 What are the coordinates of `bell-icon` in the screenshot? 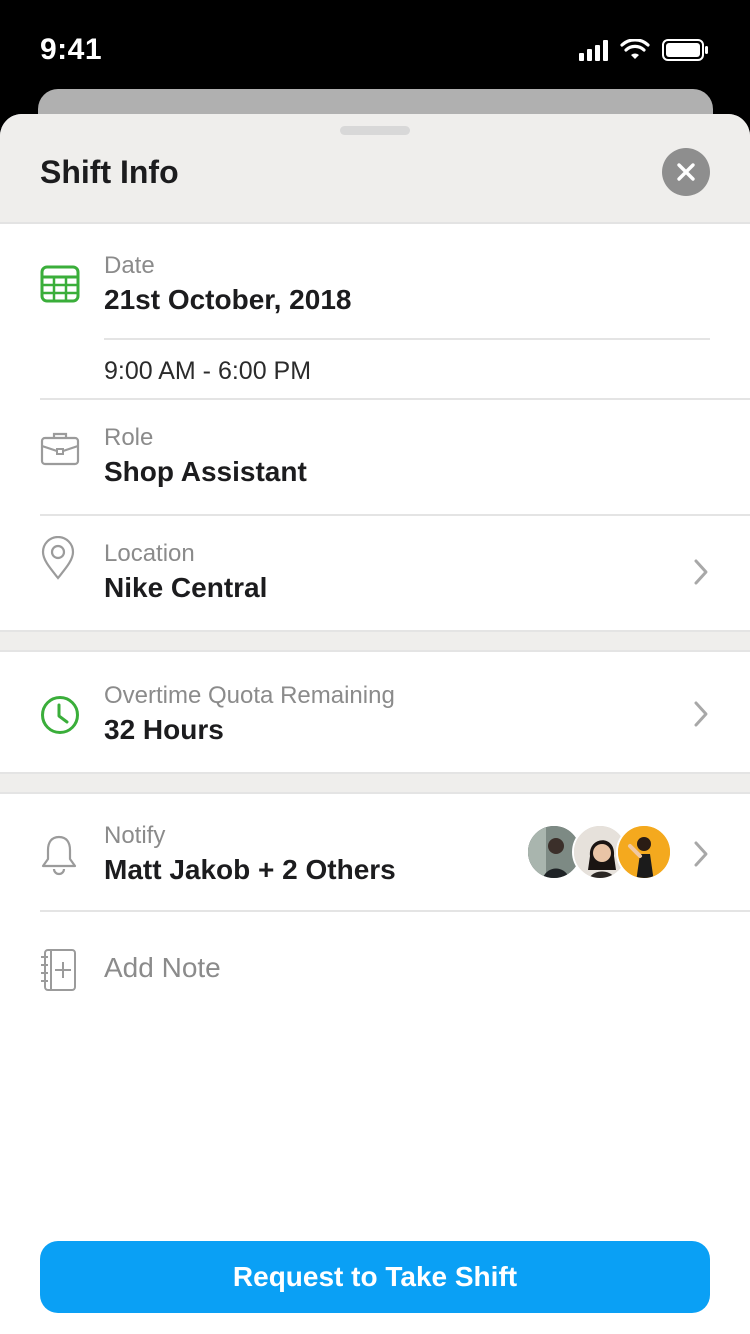 It's located at (59, 855).